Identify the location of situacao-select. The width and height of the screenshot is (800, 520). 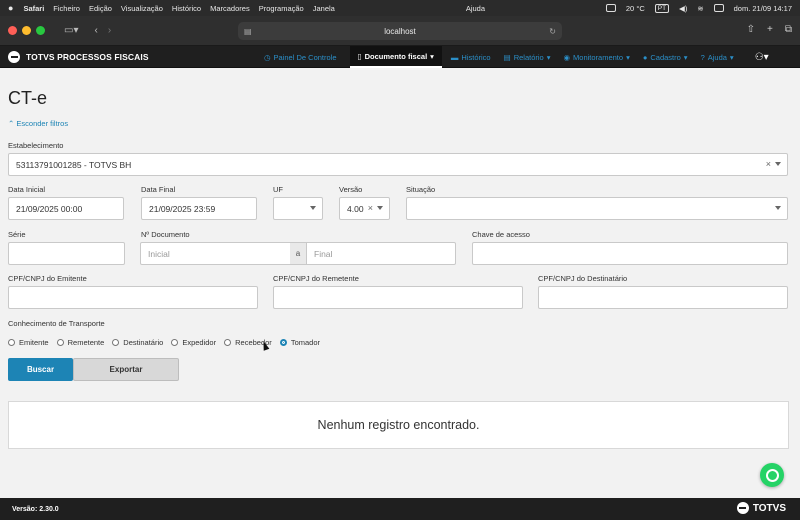
(597, 208).